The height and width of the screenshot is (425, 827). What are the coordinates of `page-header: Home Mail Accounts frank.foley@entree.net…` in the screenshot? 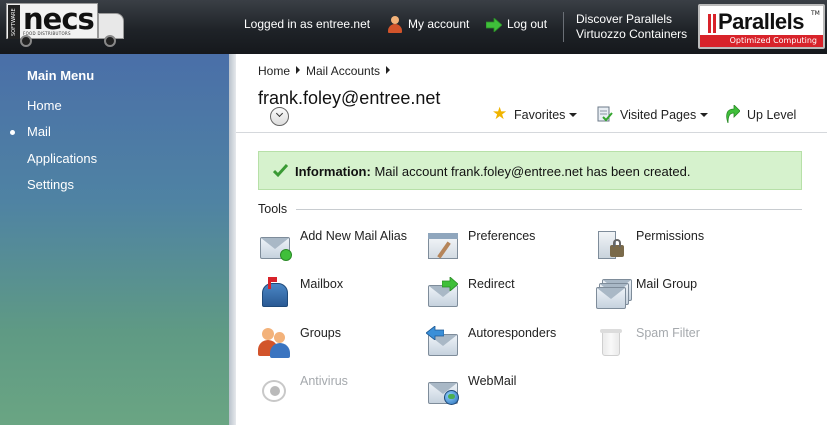 It's located at (531, 93).